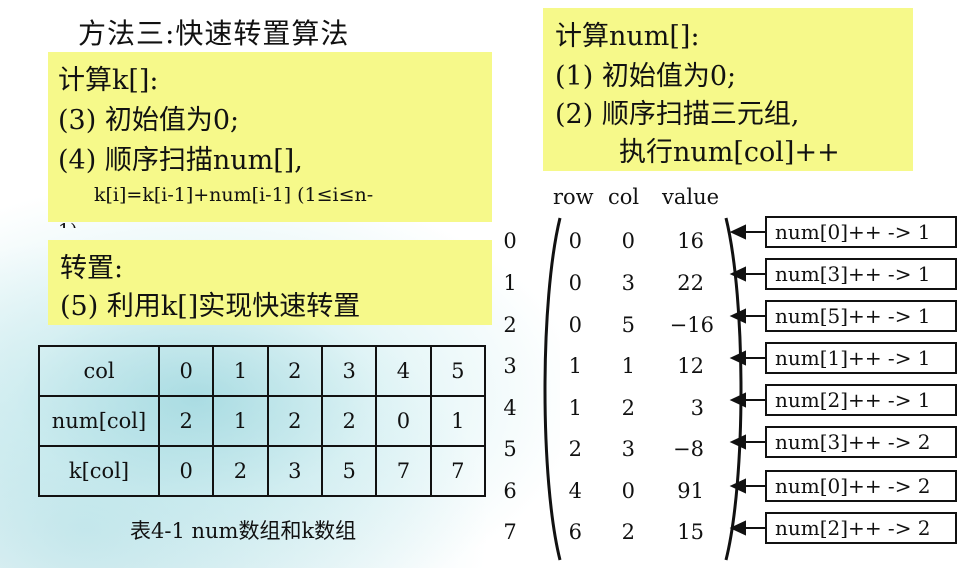 Image resolution: width=970 pixels, height=568 pixels. I want to click on triple-index: 2, so click(510, 325).